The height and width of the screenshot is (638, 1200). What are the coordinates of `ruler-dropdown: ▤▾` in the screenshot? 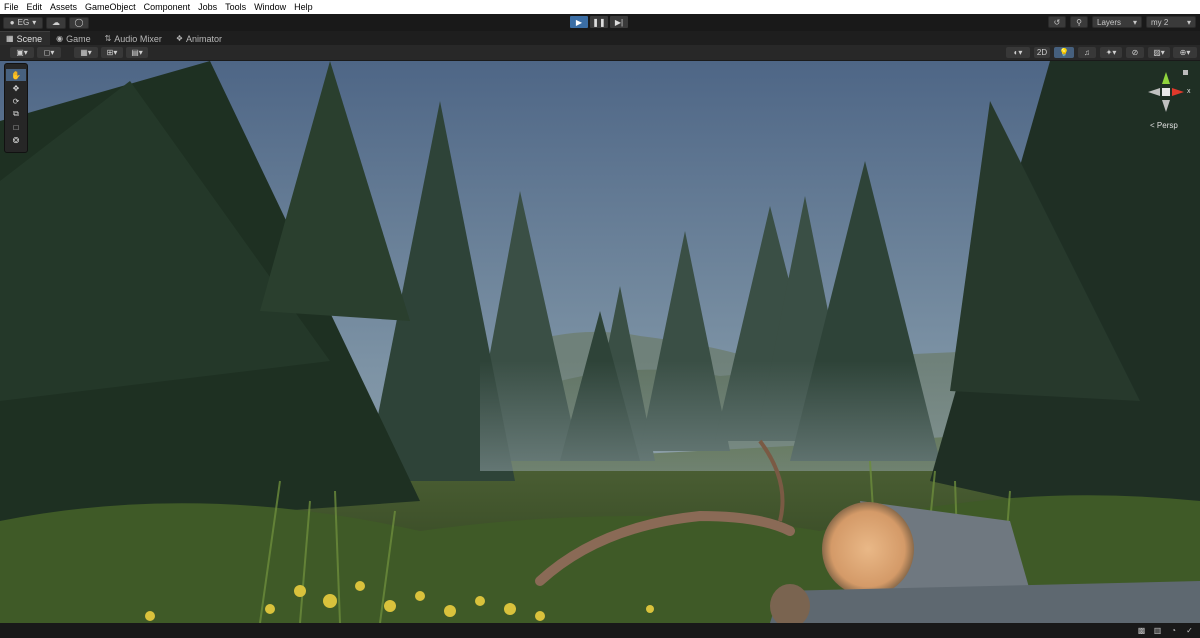 It's located at (137, 52).